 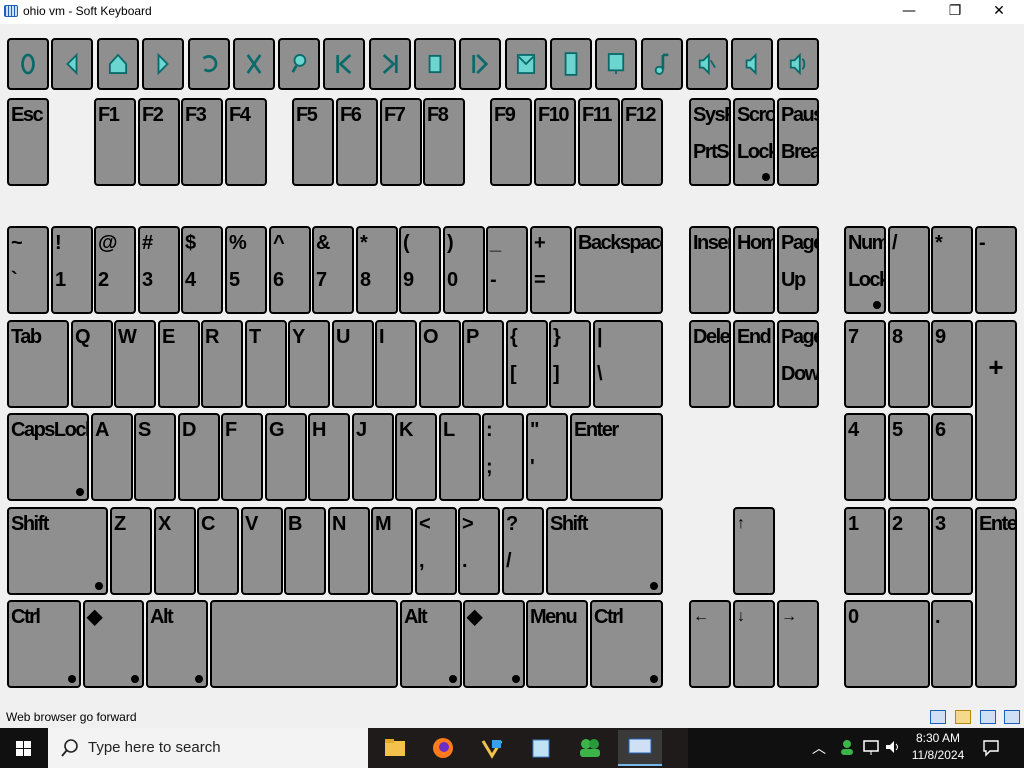 I want to click on key-s: S, so click(x=155, y=457).